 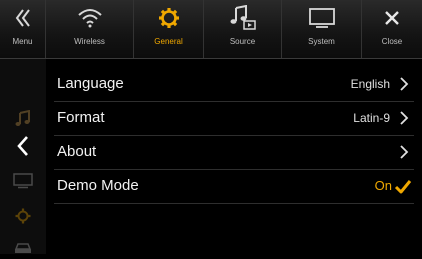 I want to click on setting-row-language: Language English, so click(x=234, y=85).